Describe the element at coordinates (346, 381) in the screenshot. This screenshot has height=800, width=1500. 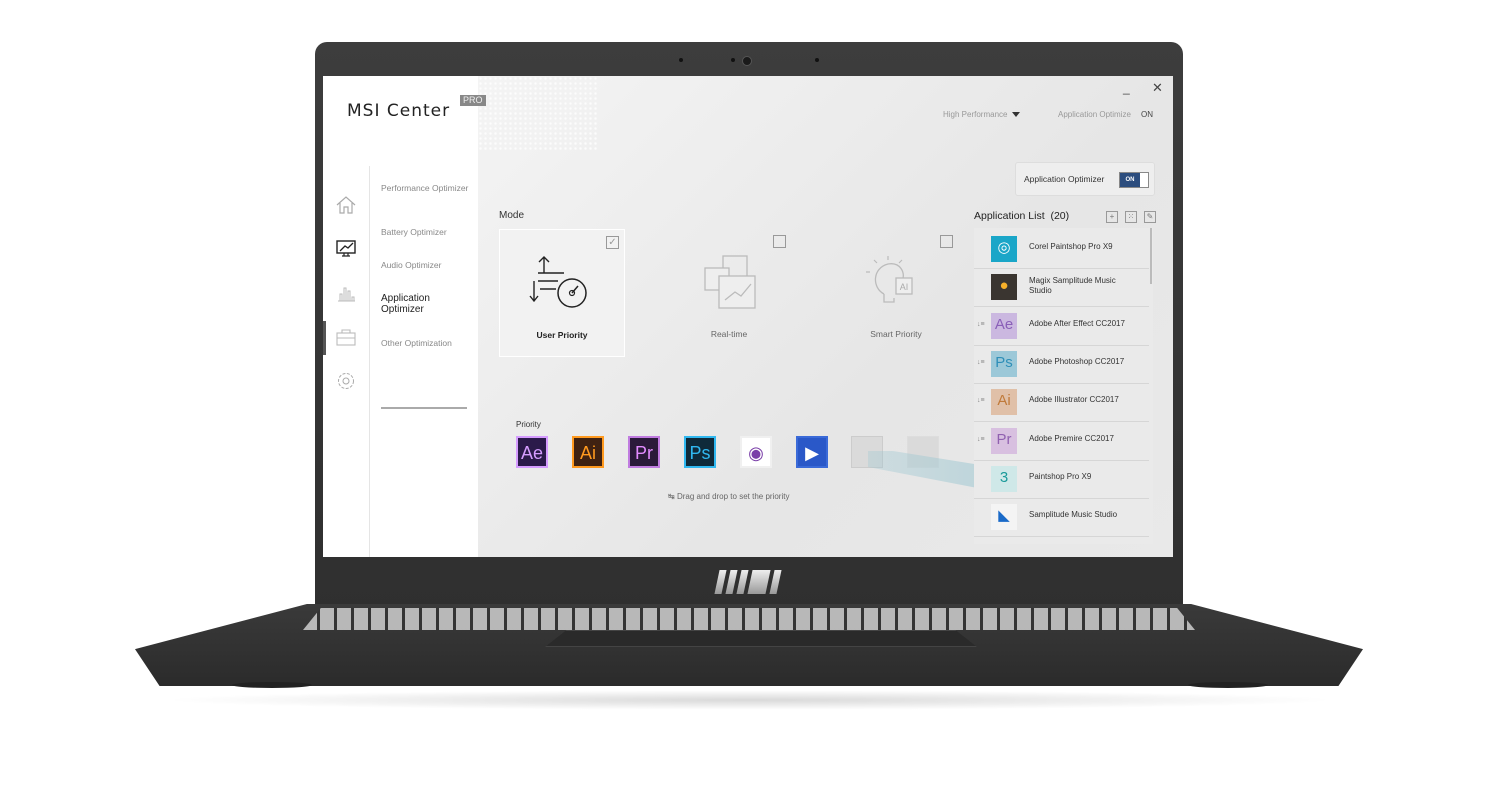
I see `gear-icon` at that location.